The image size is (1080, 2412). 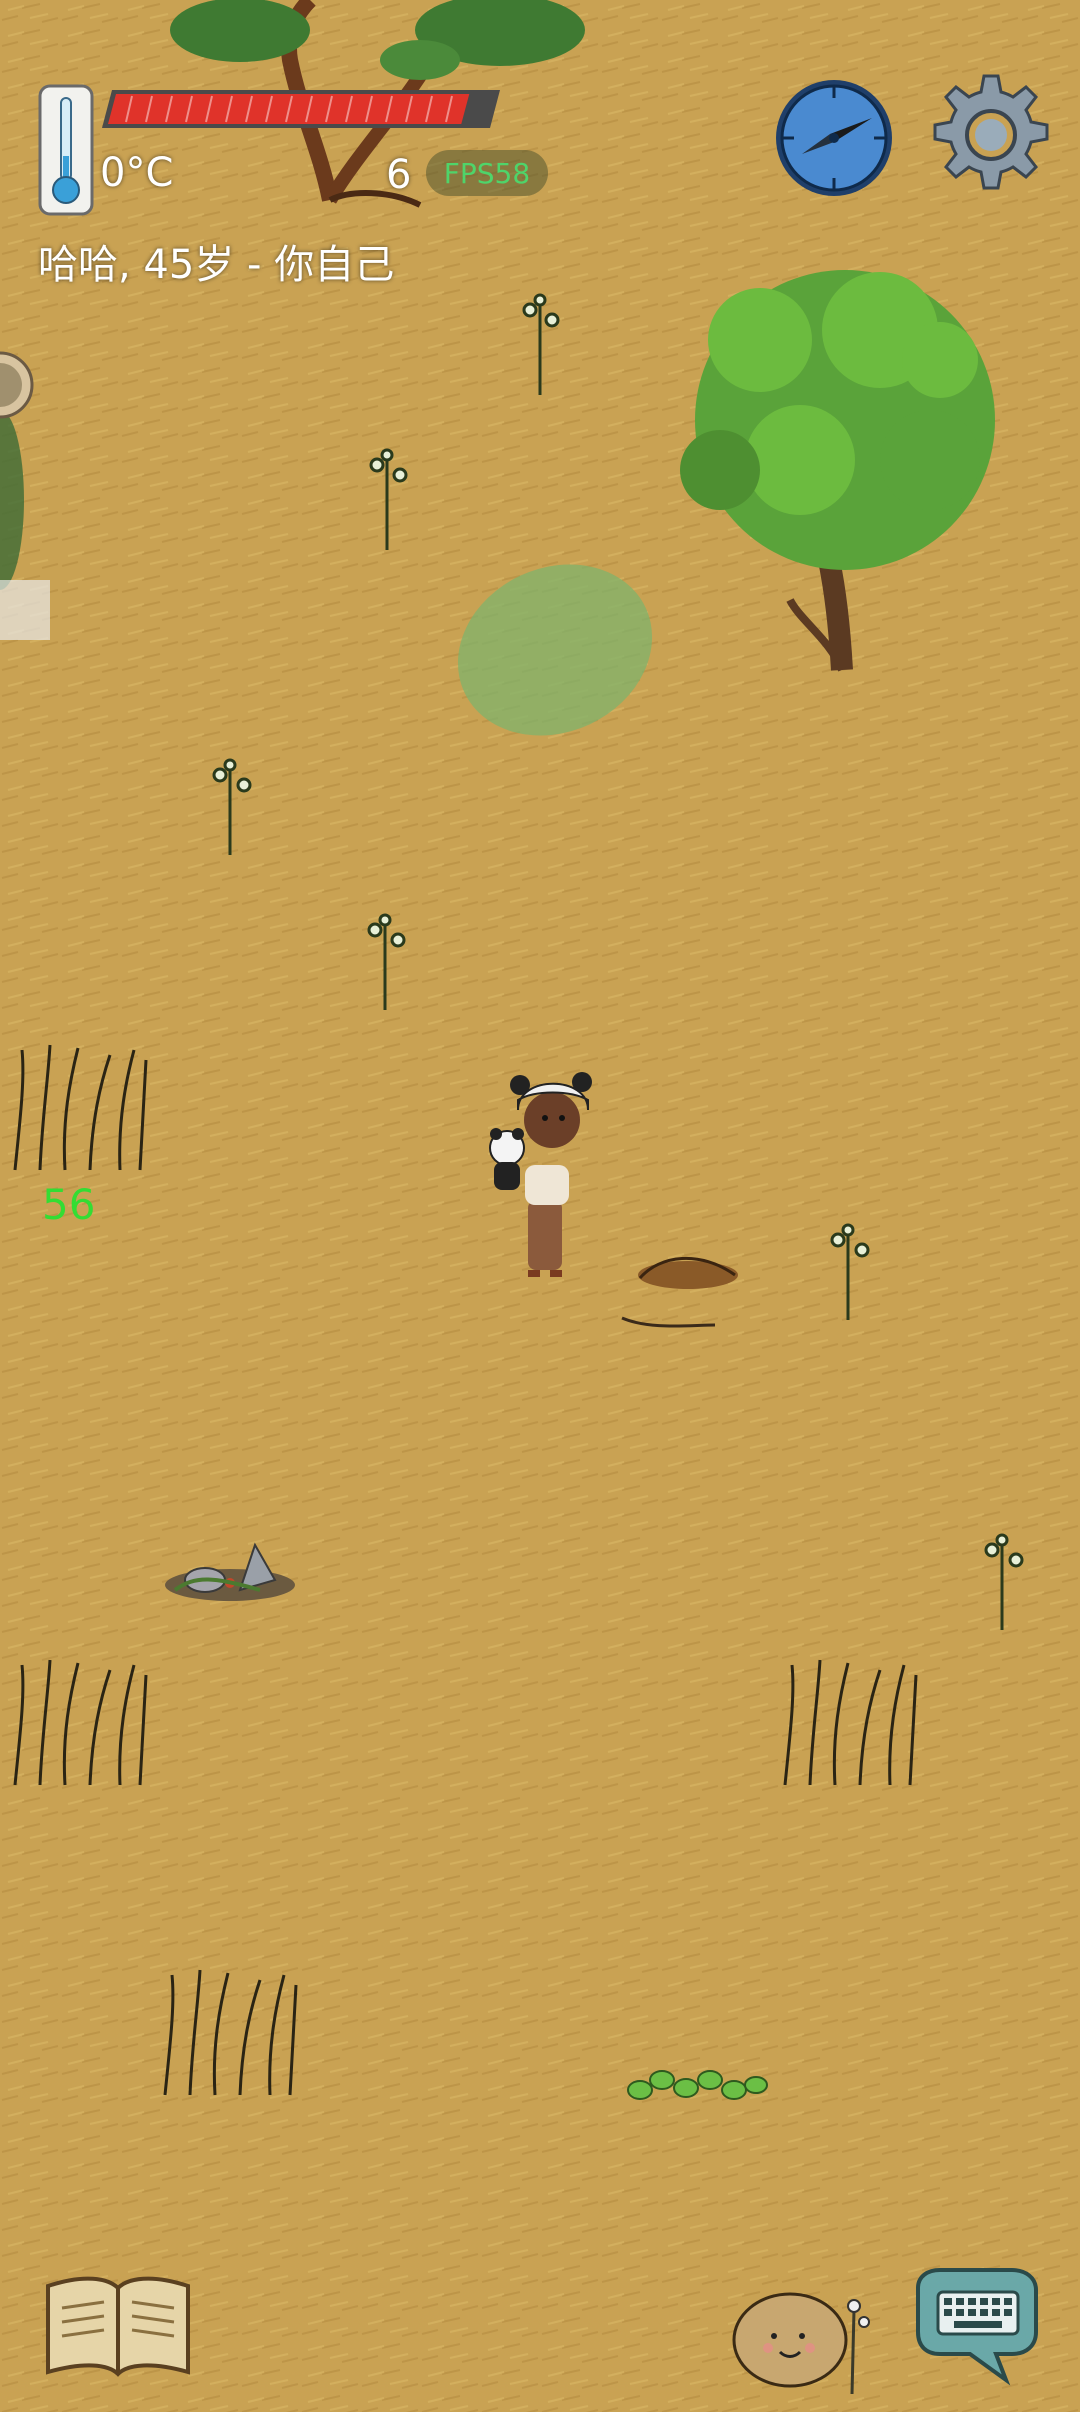 What do you see at coordinates (974, 2328) in the screenshot?
I see `keyboard-chat-icon` at bounding box center [974, 2328].